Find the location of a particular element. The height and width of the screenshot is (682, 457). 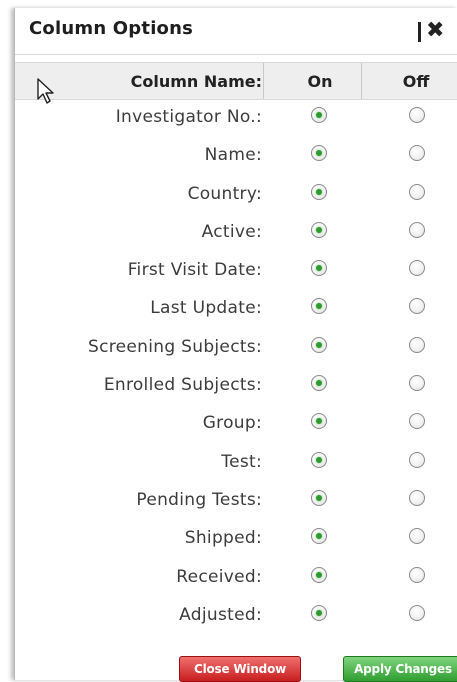

table-row: Shipped: is located at coordinates (236, 538).